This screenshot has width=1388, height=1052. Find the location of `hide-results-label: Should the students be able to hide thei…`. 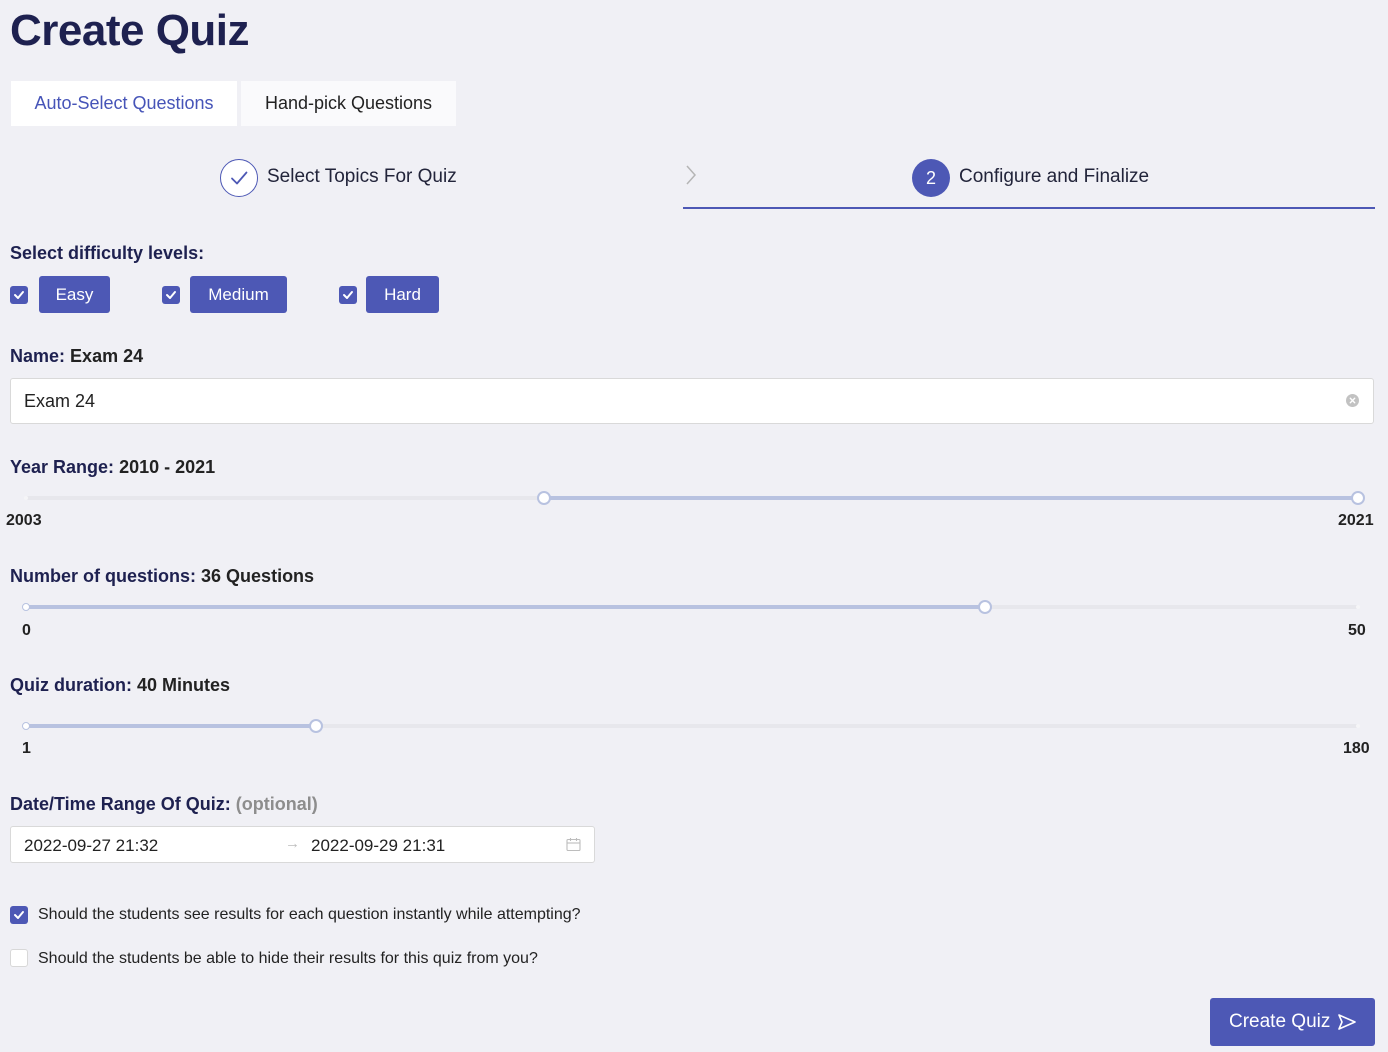

hide-results-label: Should the students be able to hide thei… is located at coordinates (288, 959).